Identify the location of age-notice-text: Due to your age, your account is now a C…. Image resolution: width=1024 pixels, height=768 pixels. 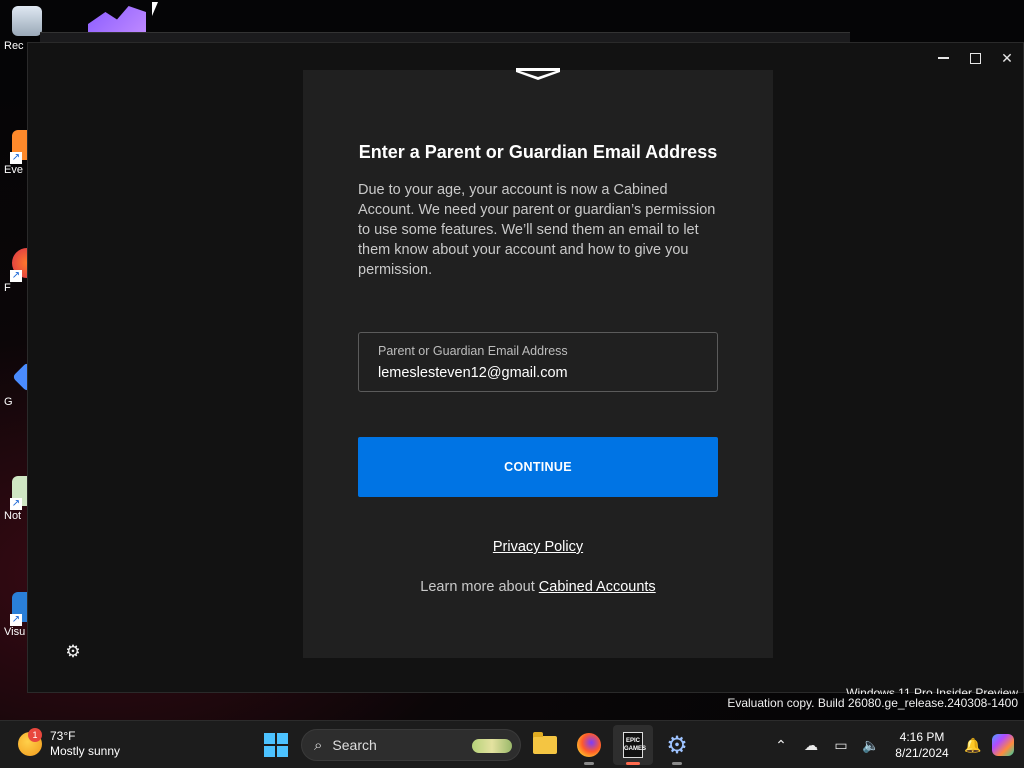
(537, 230).